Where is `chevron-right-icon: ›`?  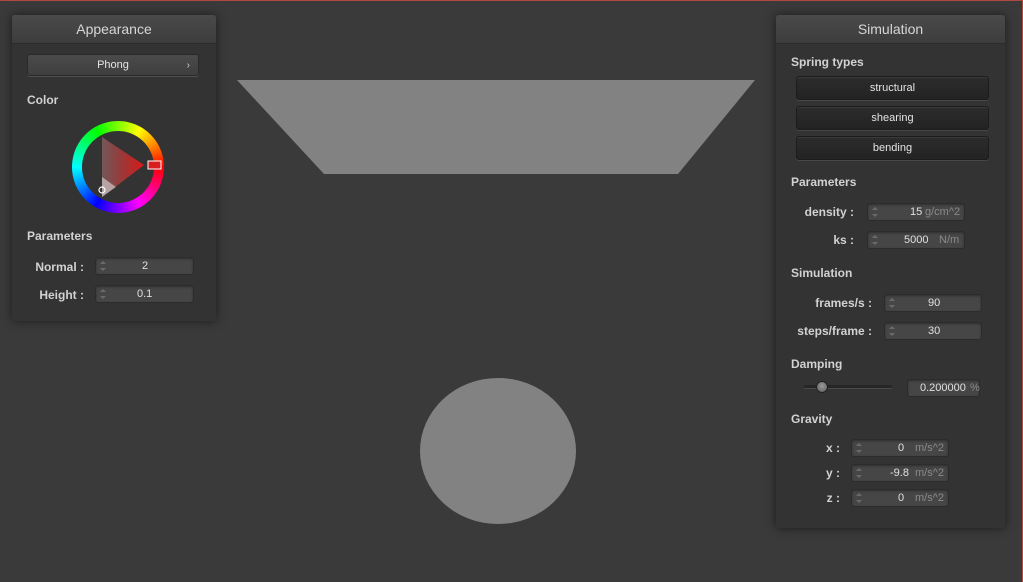
chevron-right-icon: › is located at coordinates (188, 65).